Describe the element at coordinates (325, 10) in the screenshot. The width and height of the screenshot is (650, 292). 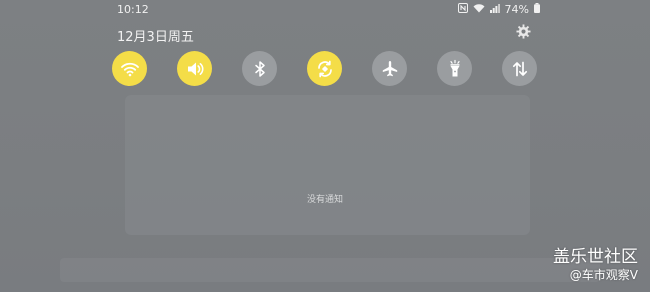
I see `status-bar: 10:12 74%` at that location.